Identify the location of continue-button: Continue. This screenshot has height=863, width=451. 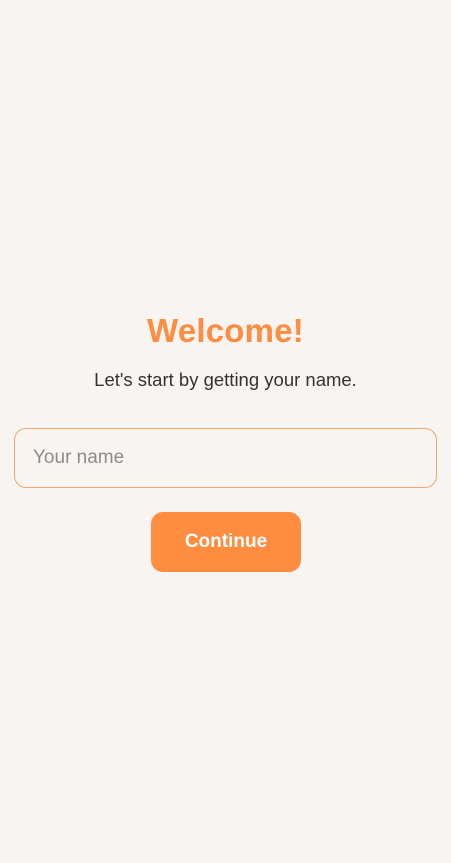
(226, 542).